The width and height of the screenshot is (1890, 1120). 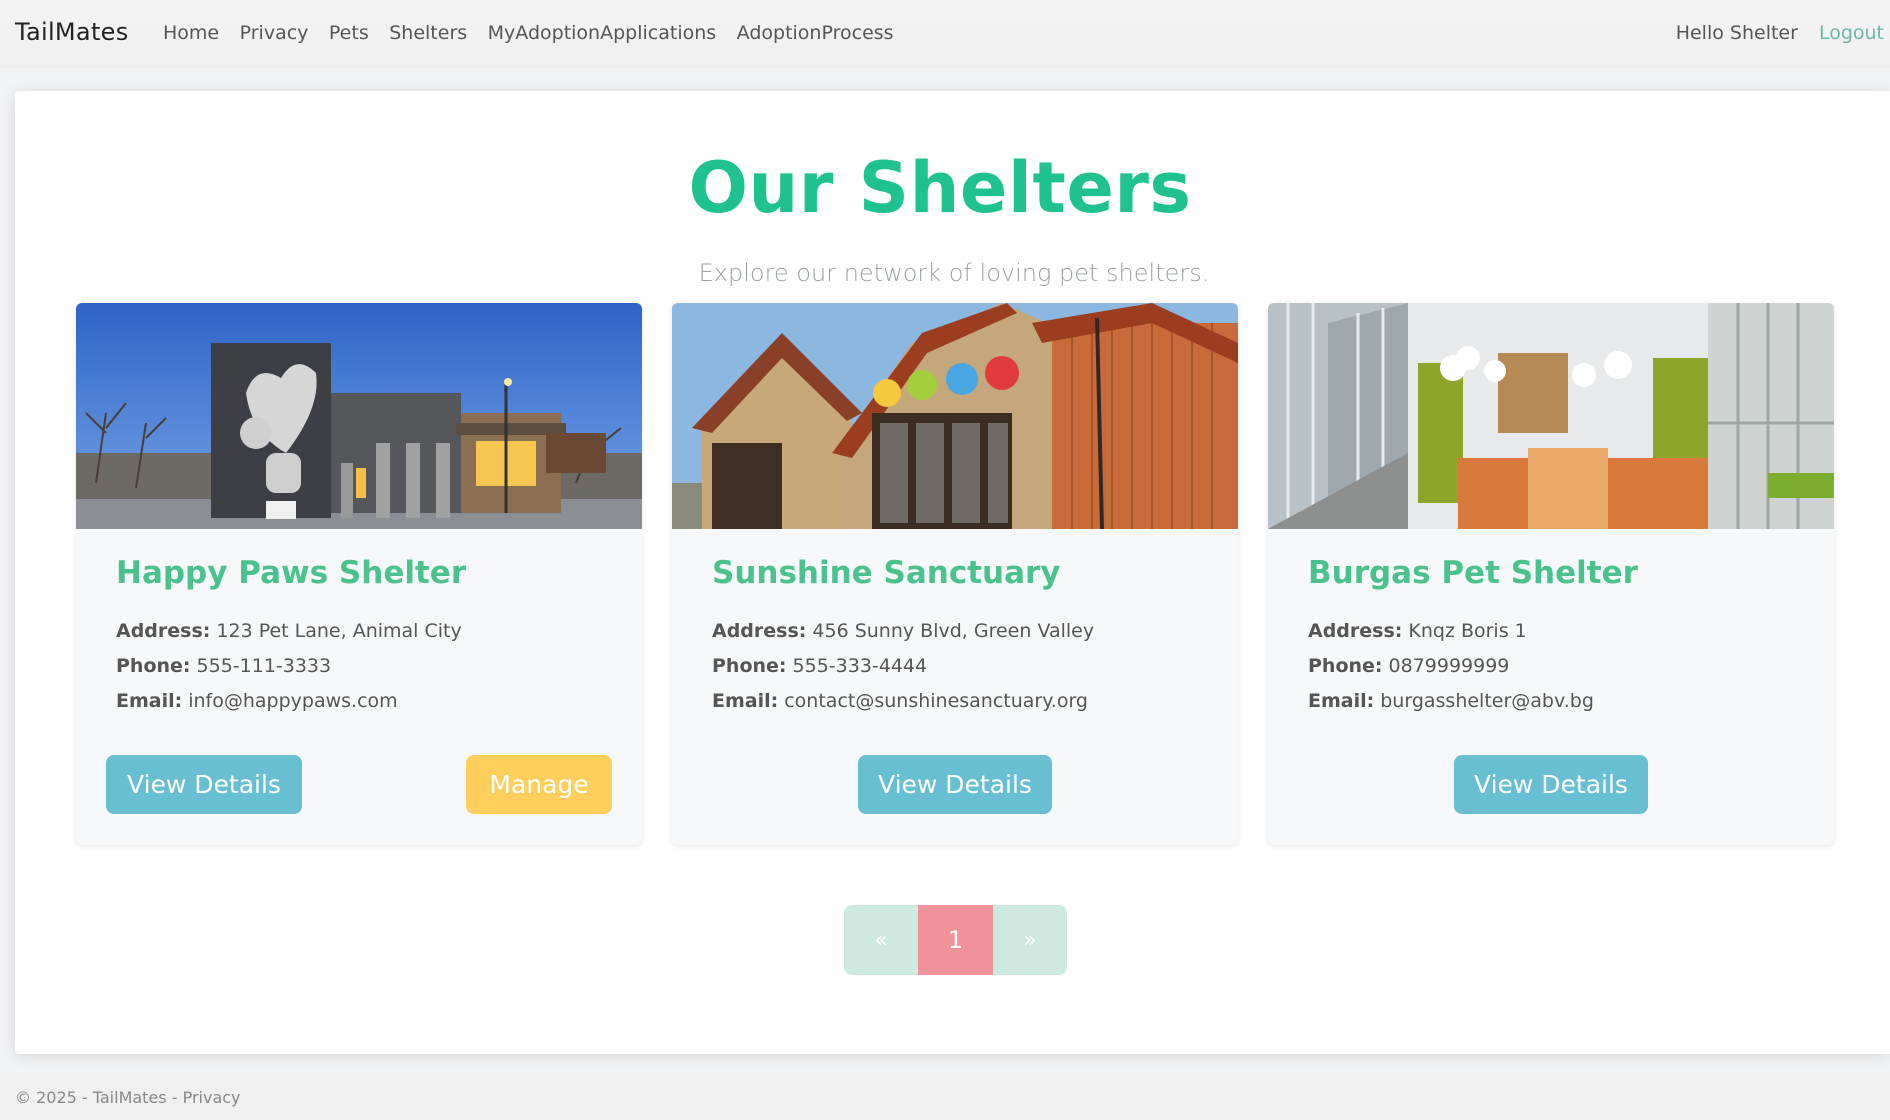 I want to click on email-value: burgasshelter@abv.bg, so click(x=1487, y=701).